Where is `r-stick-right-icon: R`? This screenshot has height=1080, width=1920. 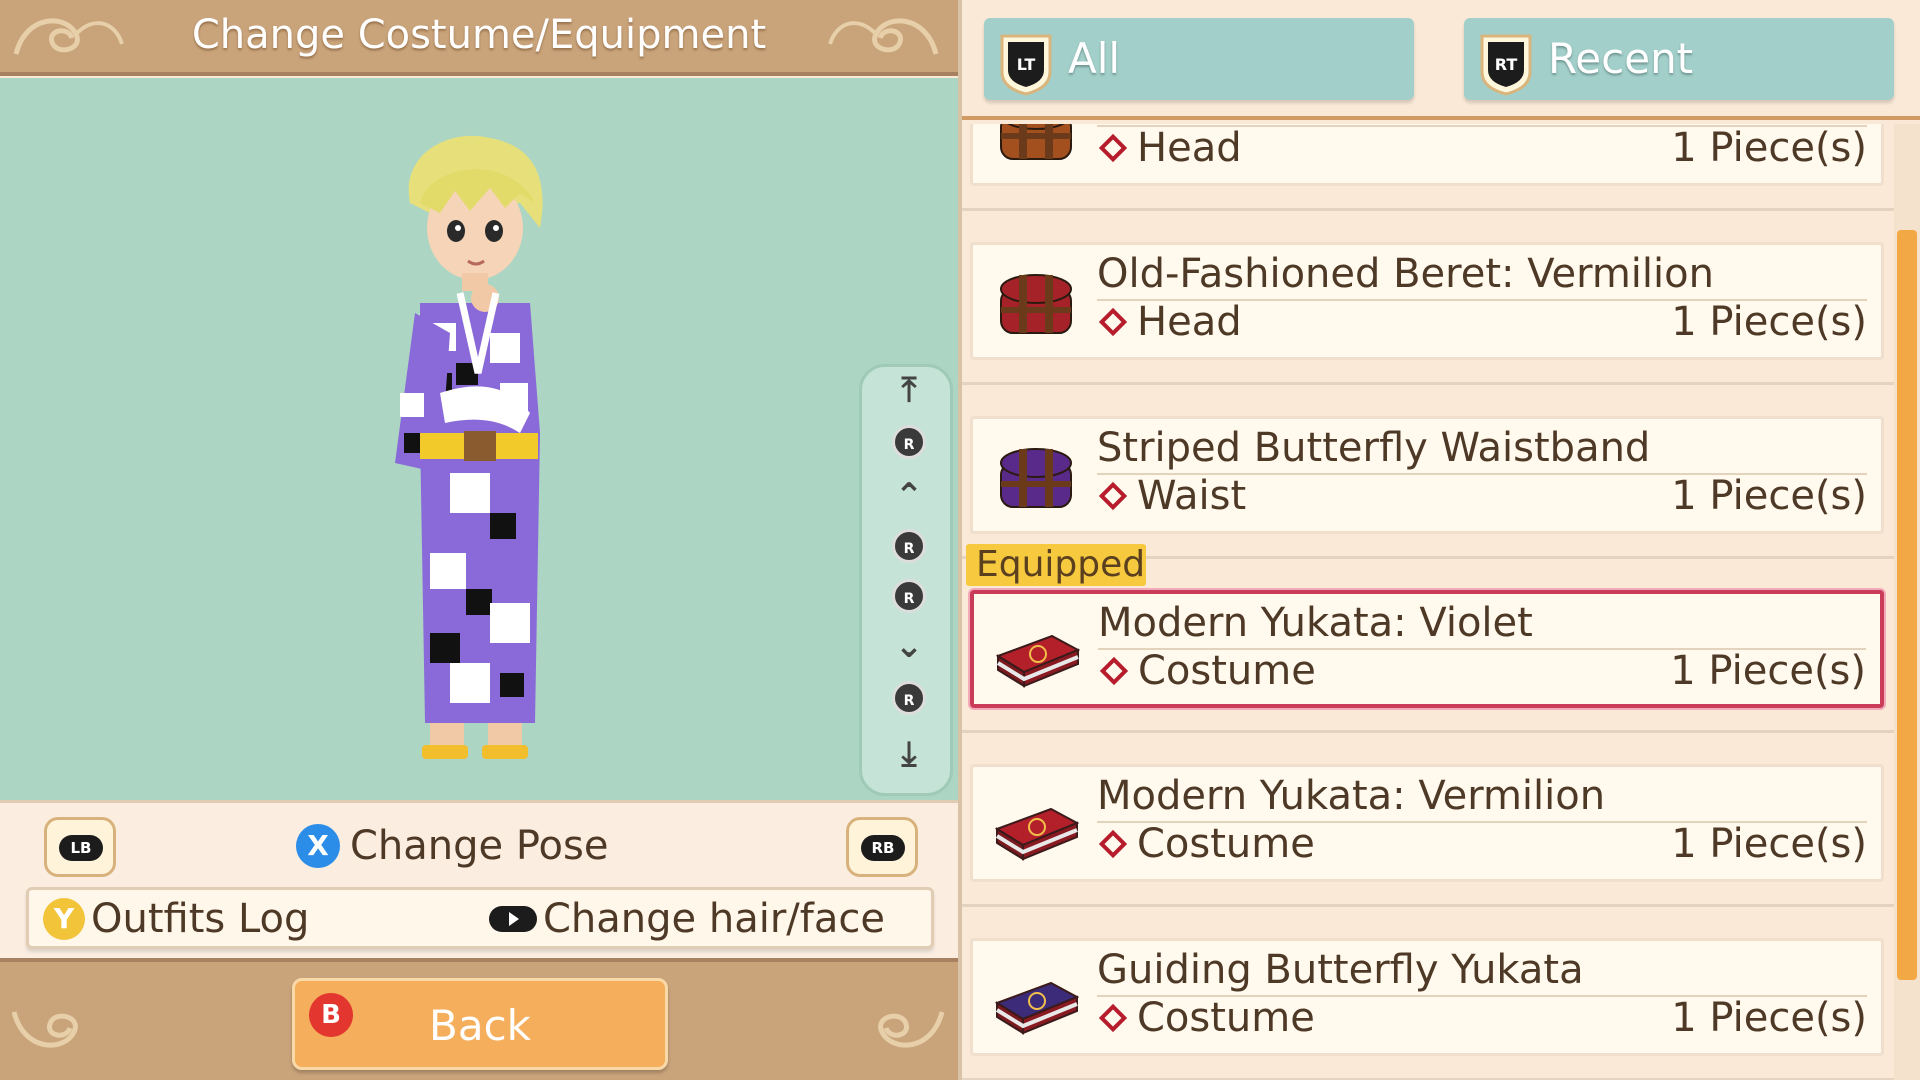
r-stick-right-icon: R is located at coordinates (909, 596).